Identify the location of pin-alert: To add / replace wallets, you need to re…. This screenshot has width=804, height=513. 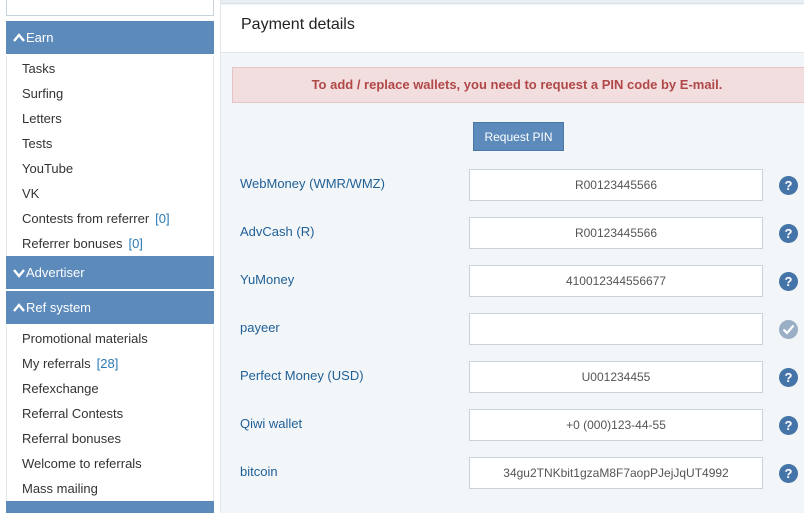
(518, 85).